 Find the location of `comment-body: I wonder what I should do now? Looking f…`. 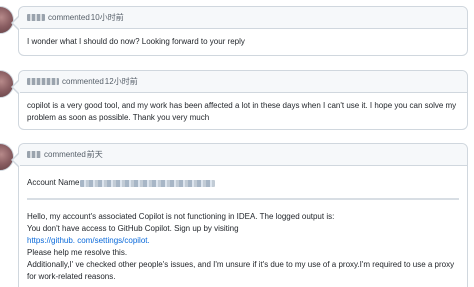

comment-body: I wonder what I should do now? Looking f… is located at coordinates (243, 42).